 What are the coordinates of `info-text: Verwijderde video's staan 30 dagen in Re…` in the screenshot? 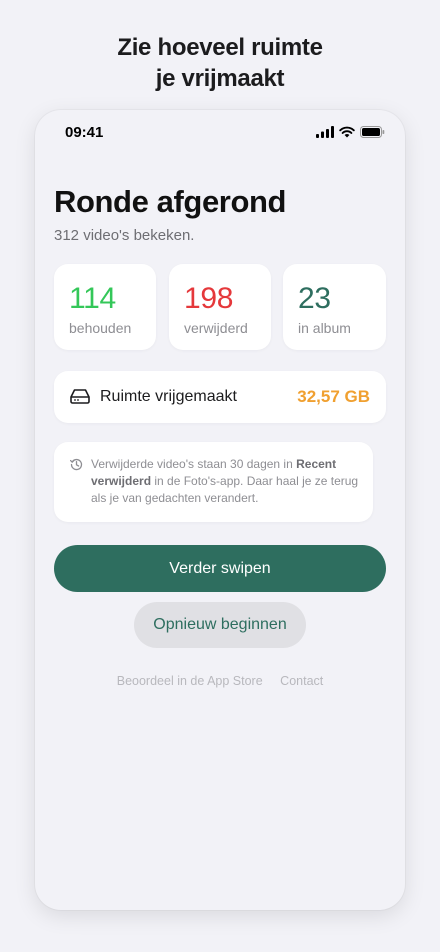 It's located at (227, 481).